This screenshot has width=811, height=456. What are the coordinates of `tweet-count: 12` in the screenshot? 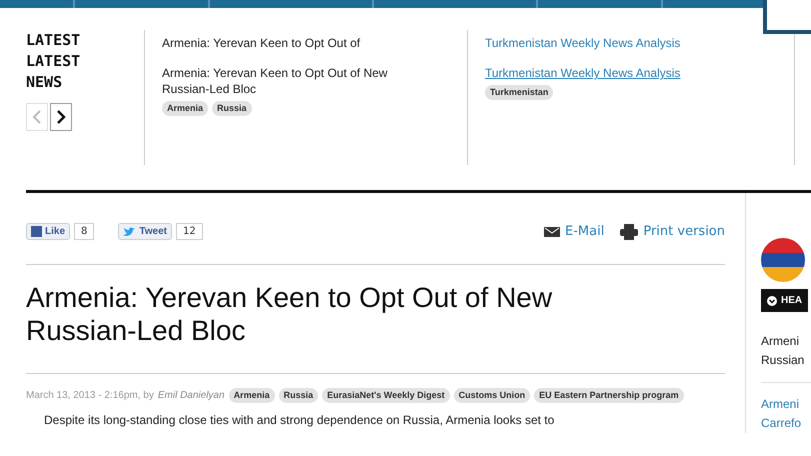 It's located at (189, 231).